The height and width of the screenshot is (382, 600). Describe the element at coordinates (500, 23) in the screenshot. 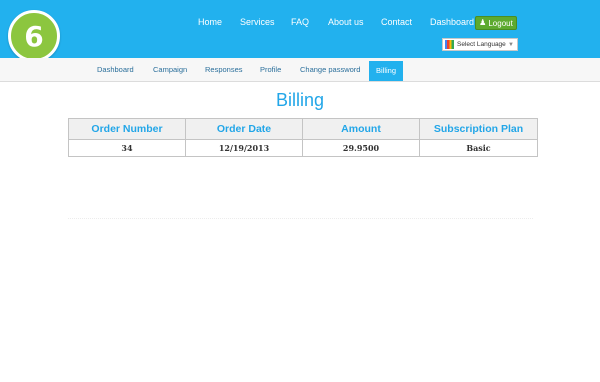

I see `logout-label: Logout` at that location.